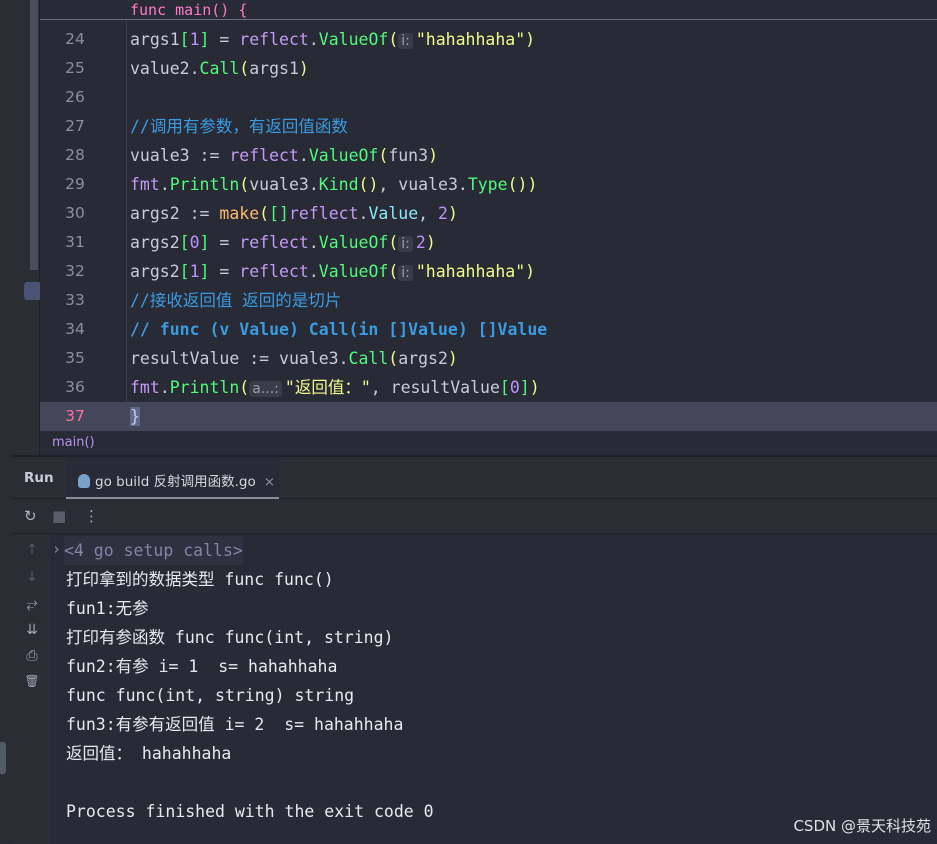 Image resolution: width=937 pixels, height=844 pixels. I want to click on code-token: Type, so click(487, 184).